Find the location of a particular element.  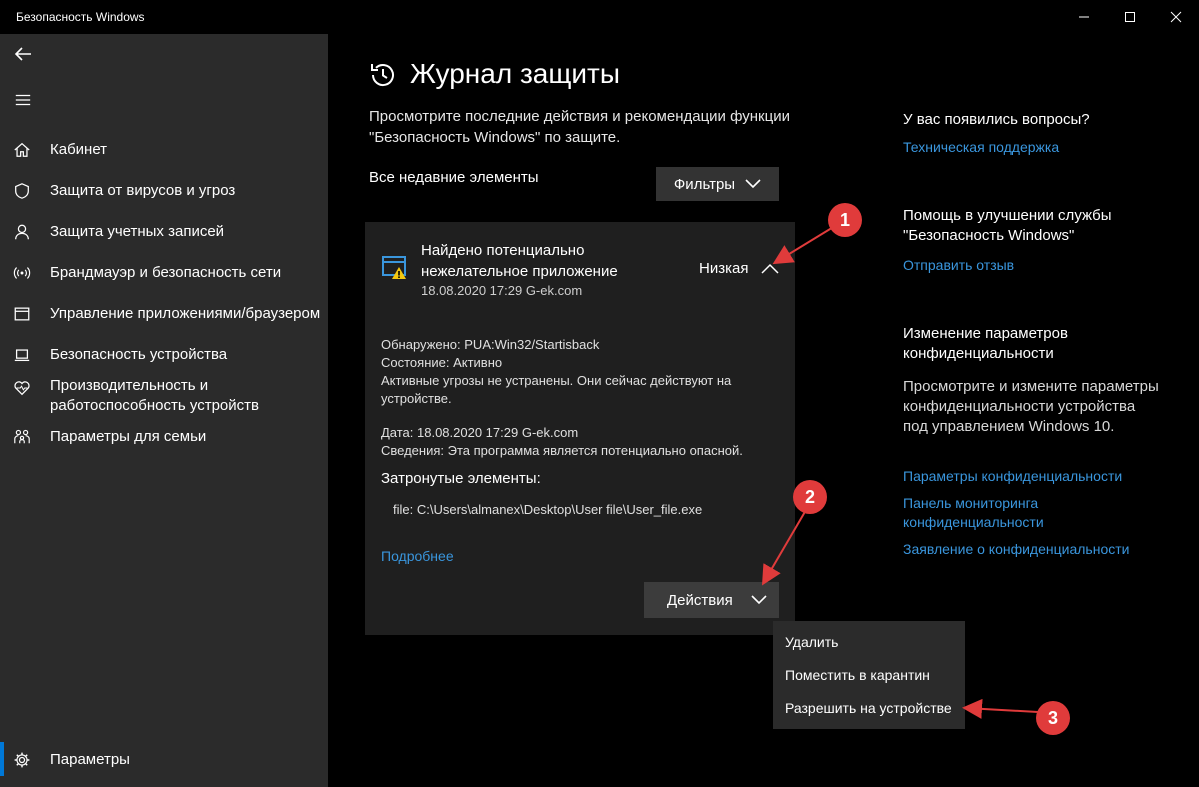

sidebar-item-app-browser-control: Управление приложениями/браузером is located at coordinates (164, 314).